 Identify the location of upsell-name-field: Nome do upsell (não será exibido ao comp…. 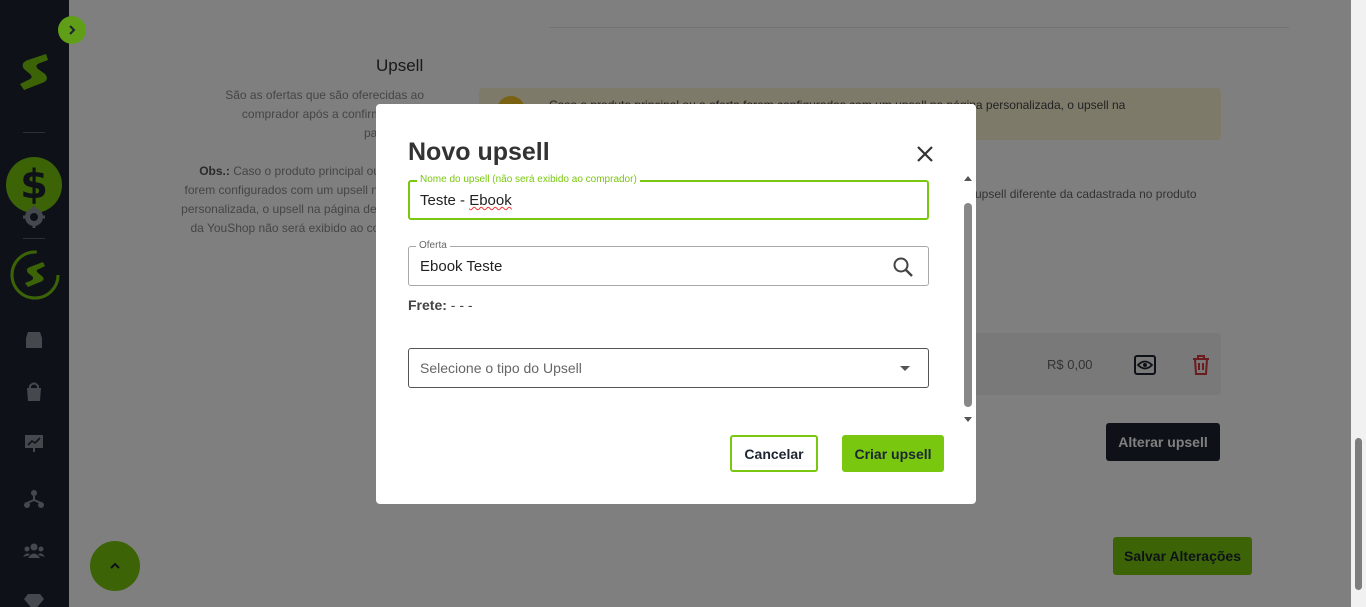
(668, 196).